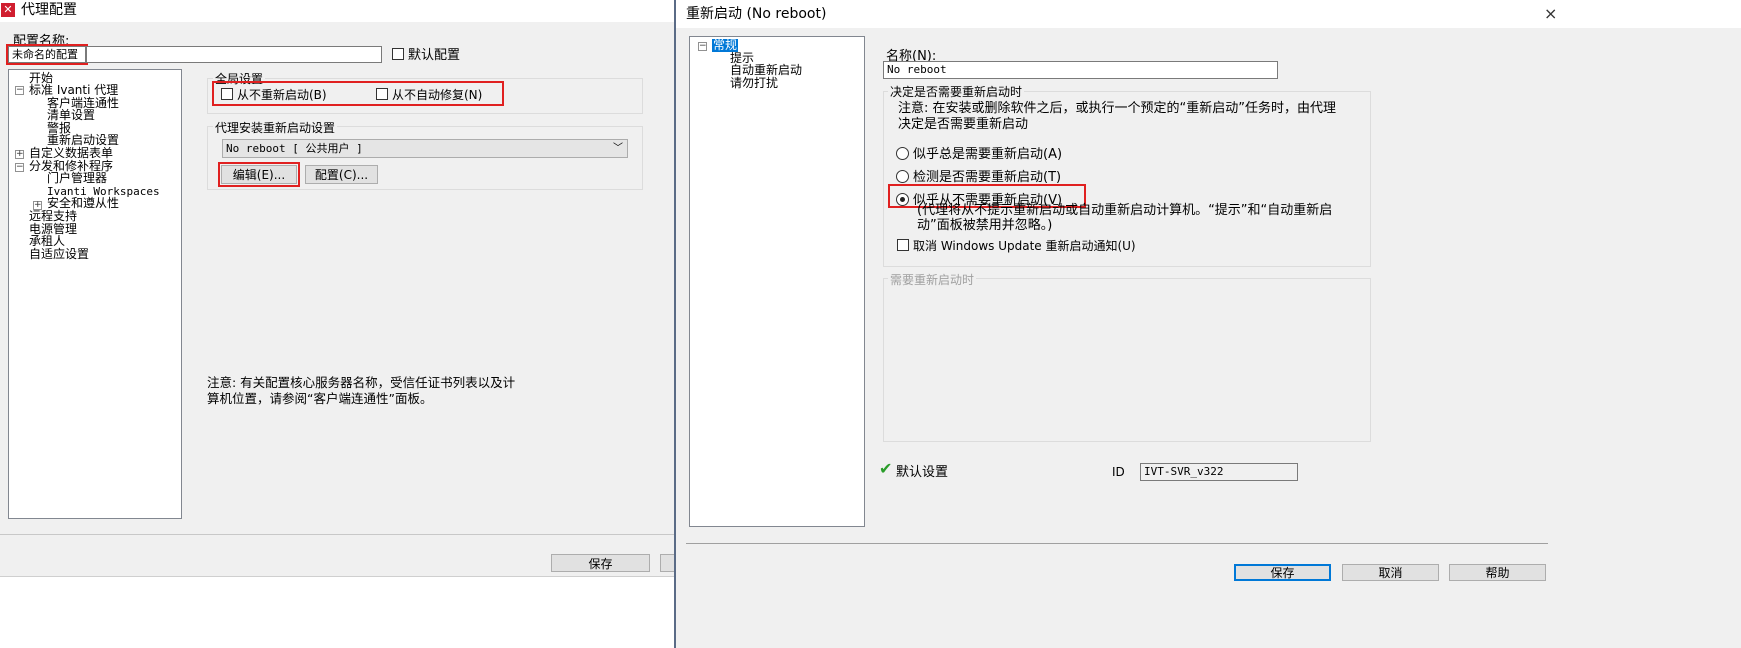  What do you see at coordinates (886, 468) in the screenshot?
I see `check-icon: ✔` at bounding box center [886, 468].